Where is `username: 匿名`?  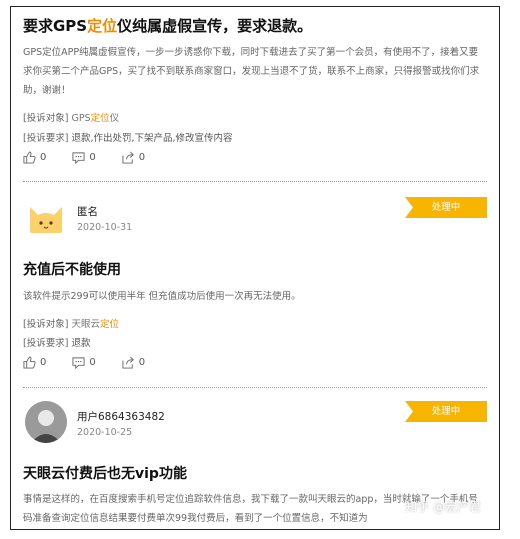 username: 匿名 is located at coordinates (87, 211).